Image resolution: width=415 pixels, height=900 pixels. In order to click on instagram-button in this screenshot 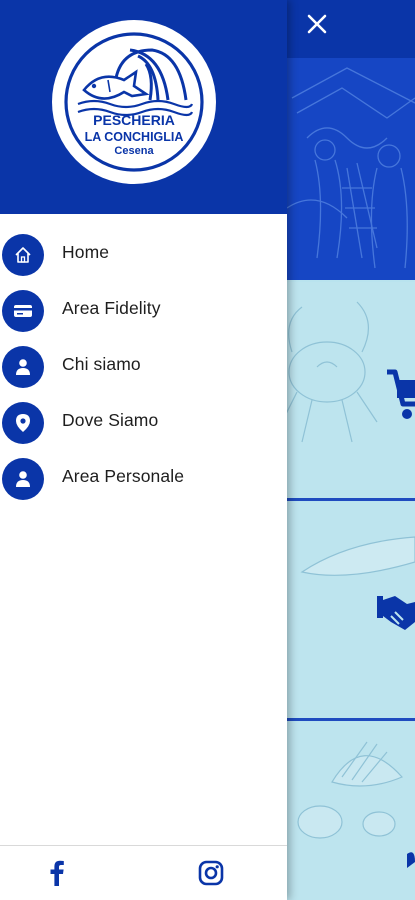, I will do `click(211, 873)`.